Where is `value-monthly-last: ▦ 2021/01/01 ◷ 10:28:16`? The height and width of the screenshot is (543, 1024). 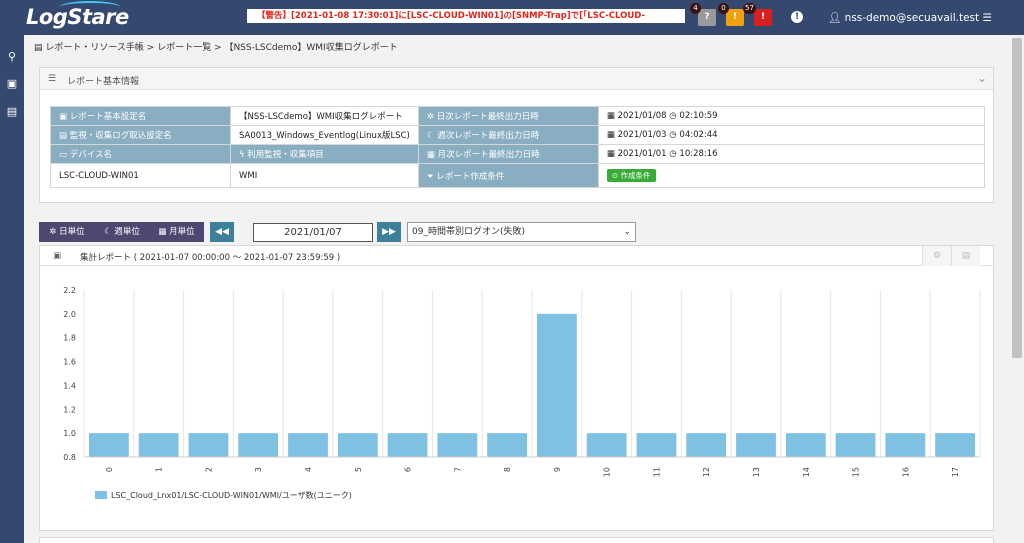
value-monthly-last: ▦ 2021/01/01 ◷ 10:28:16 is located at coordinates (791, 154).